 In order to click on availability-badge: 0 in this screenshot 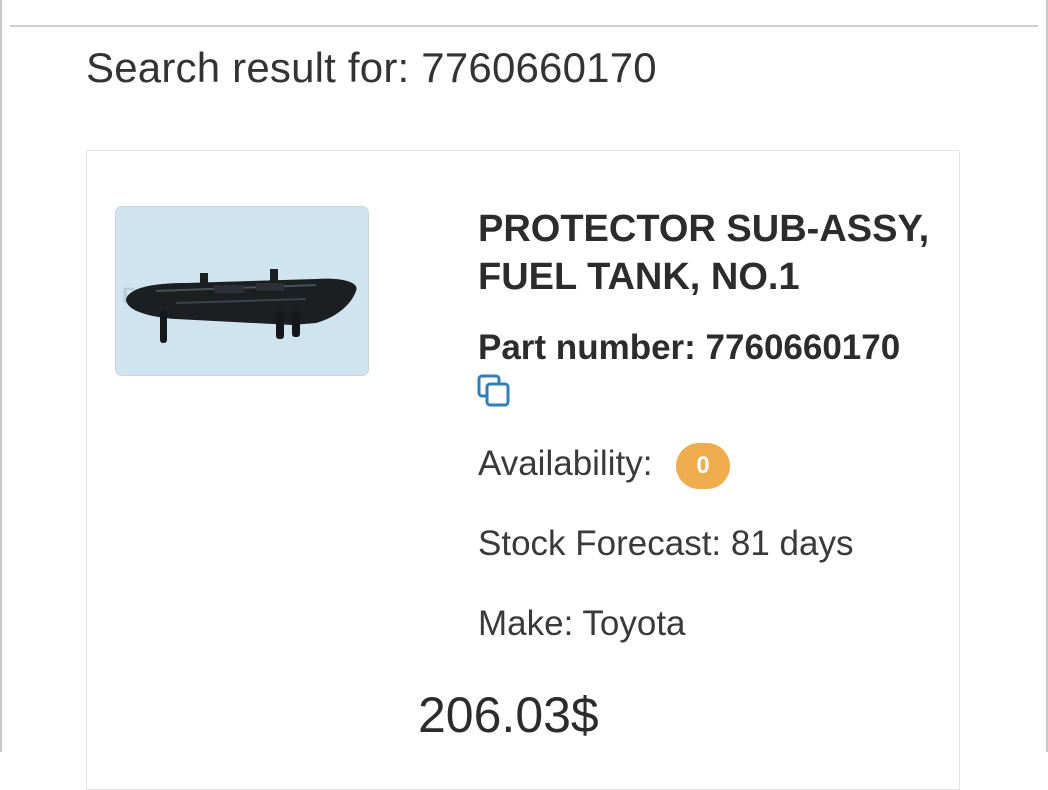, I will do `click(703, 466)`.